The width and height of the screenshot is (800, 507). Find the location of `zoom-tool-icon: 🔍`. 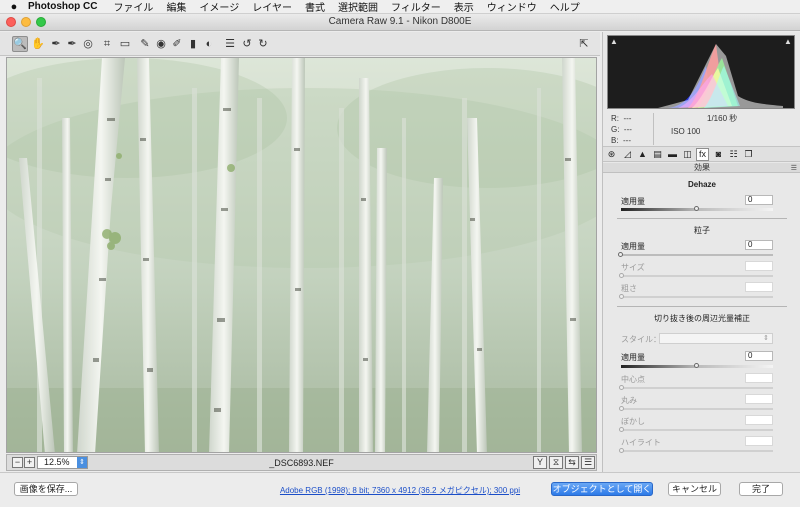

zoom-tool-icon: 🔍 is located at coordinates (20, 44).